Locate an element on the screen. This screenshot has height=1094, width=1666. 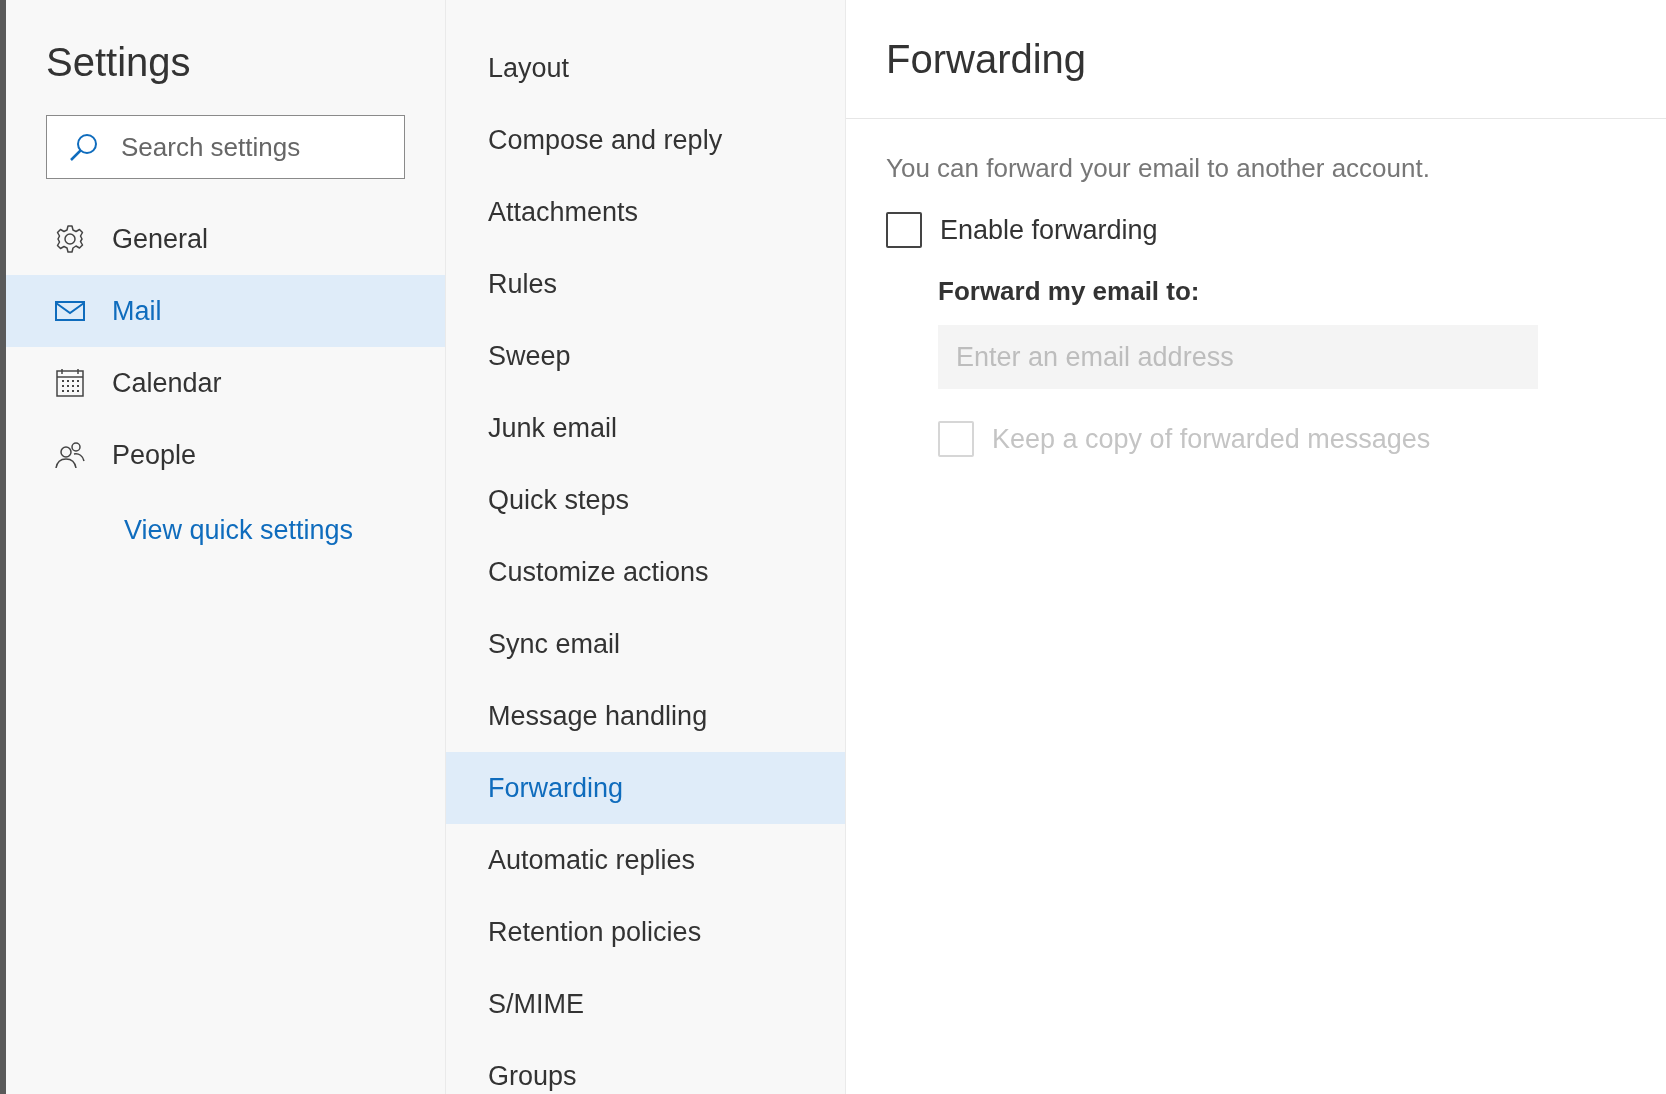
nav-label: General is located at coordinates (160, 239).